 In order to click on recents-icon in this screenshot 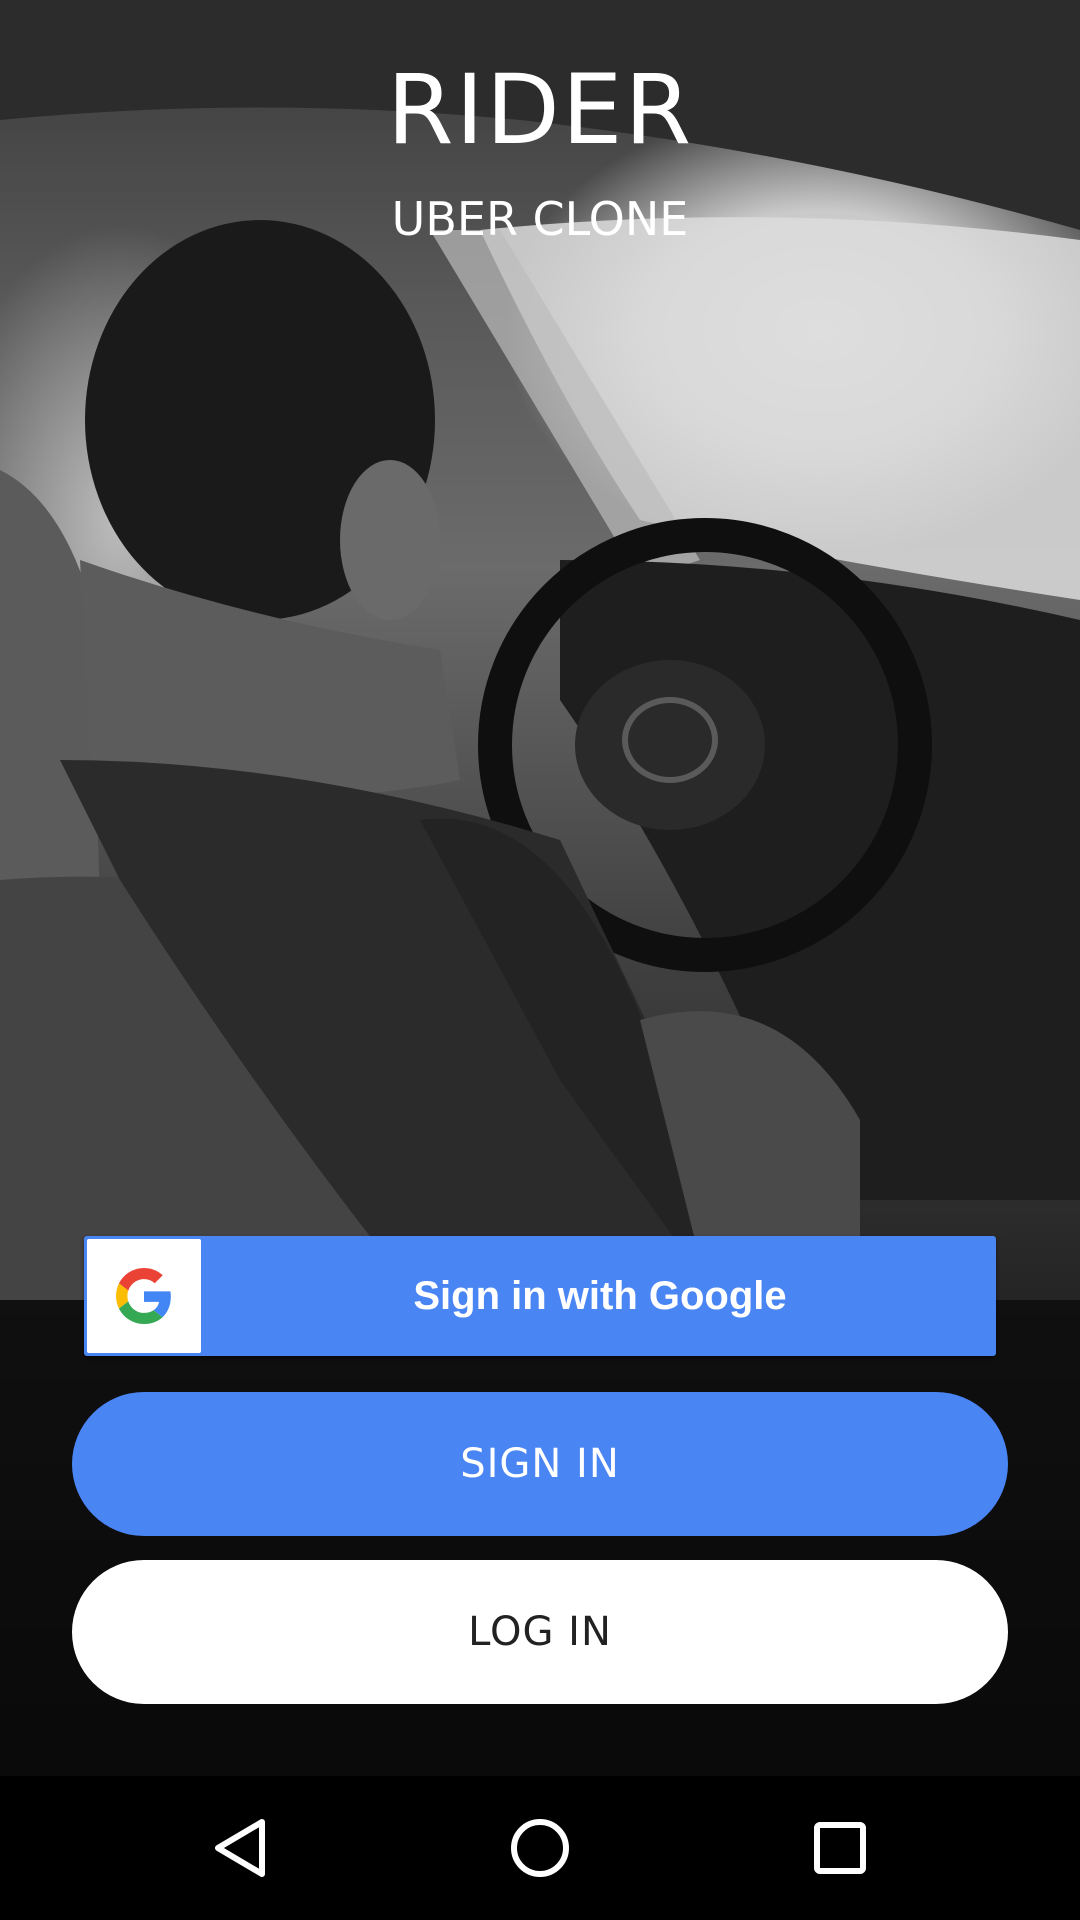, I will do `click(840, 1848)`.